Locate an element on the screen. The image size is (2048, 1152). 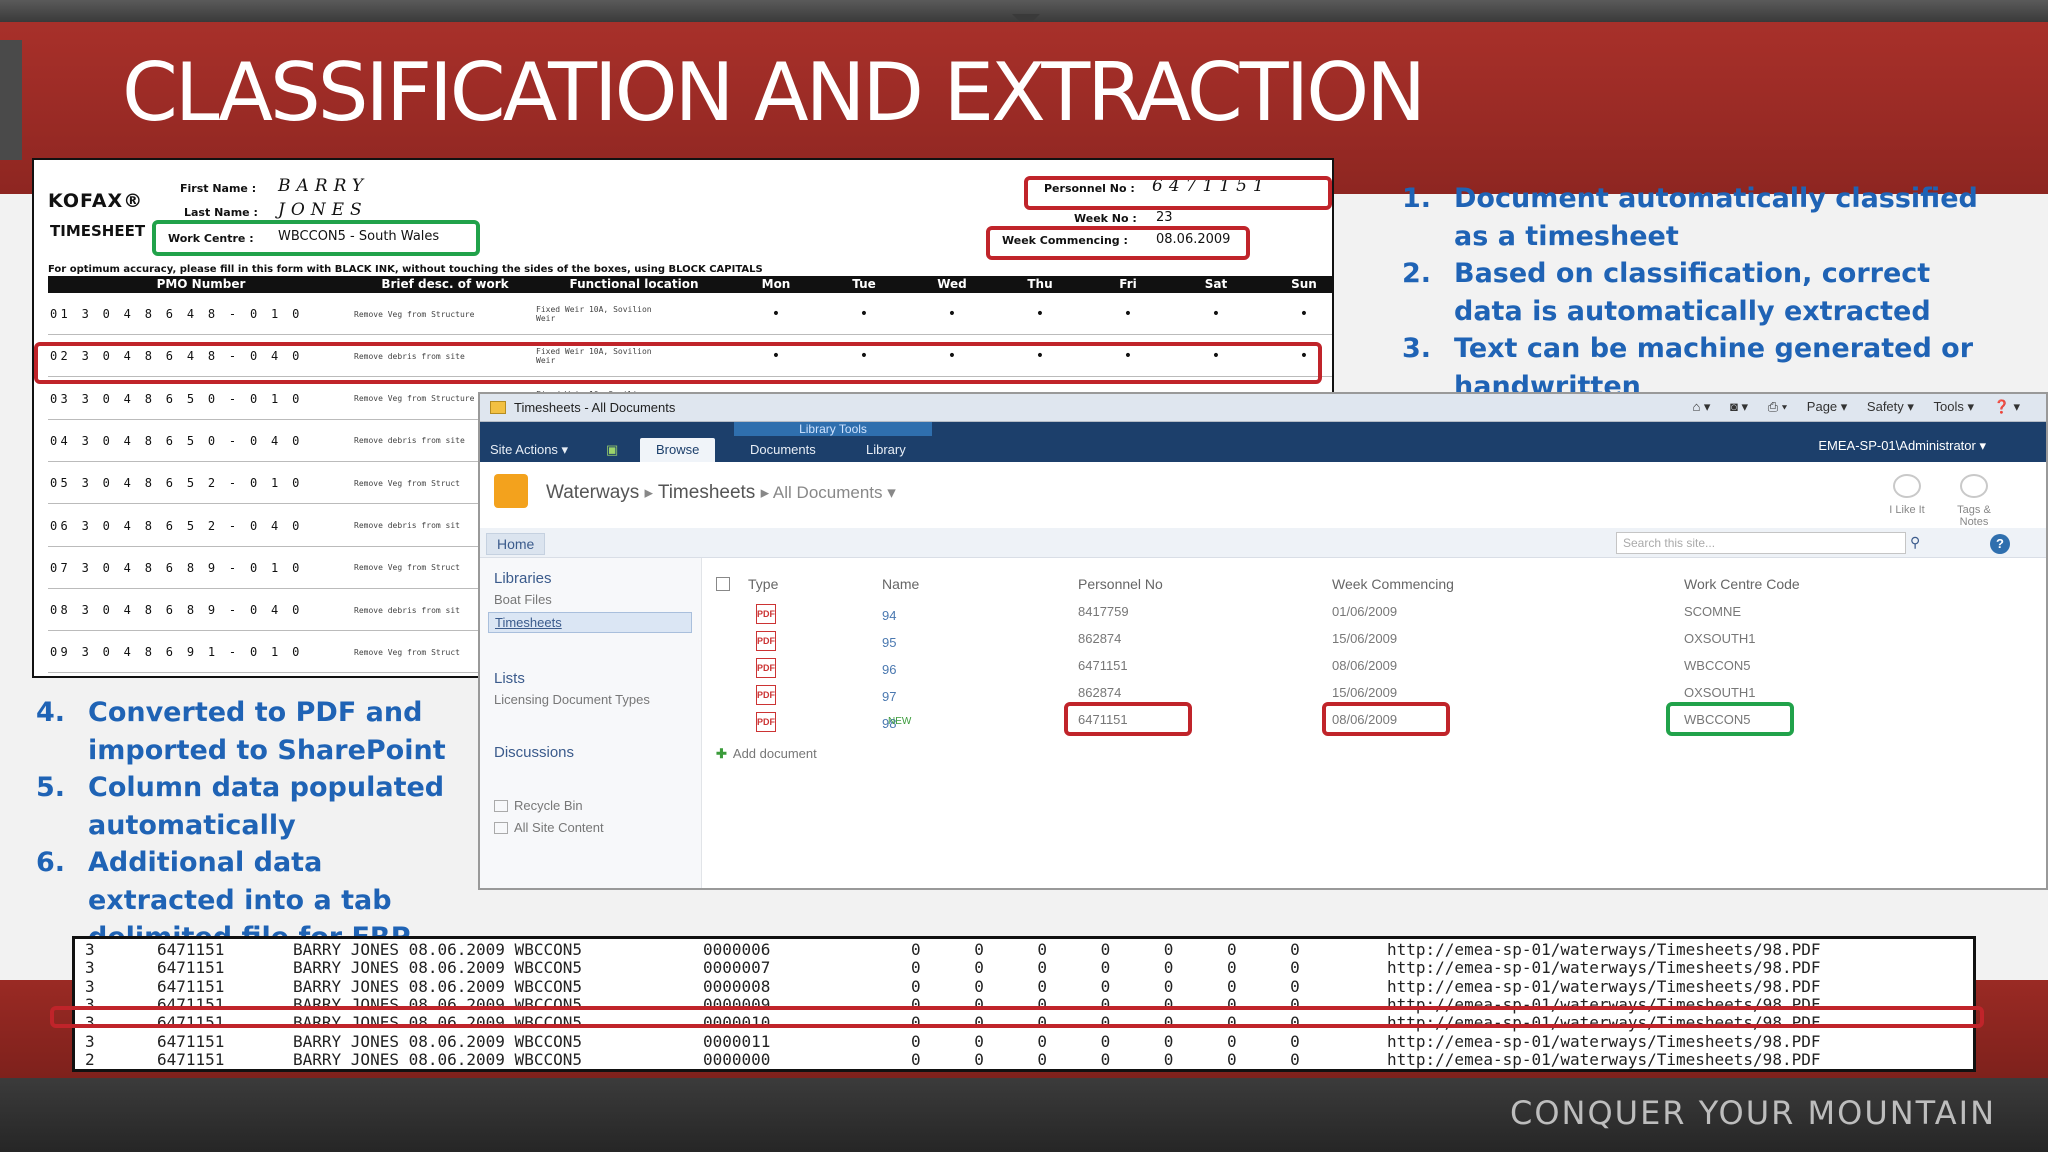
help-icon: ? is located at coordinates (2000, 544).